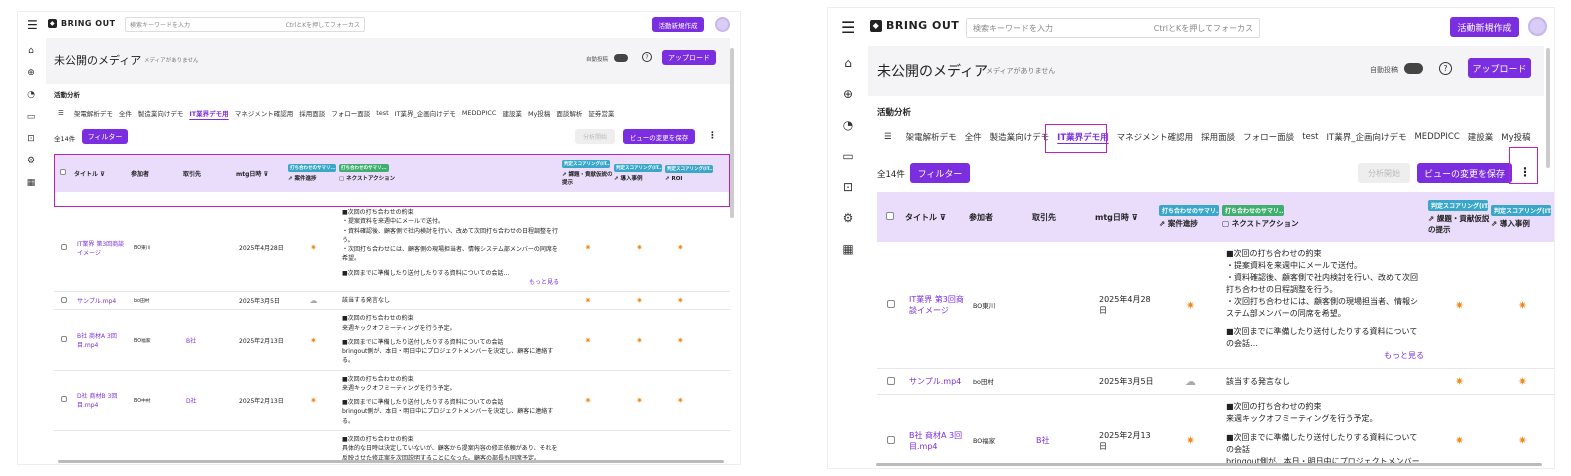 The image size is (1571, 476). I want to click on tab-call-analysis: 架電解析デモ, so click(93, 113).